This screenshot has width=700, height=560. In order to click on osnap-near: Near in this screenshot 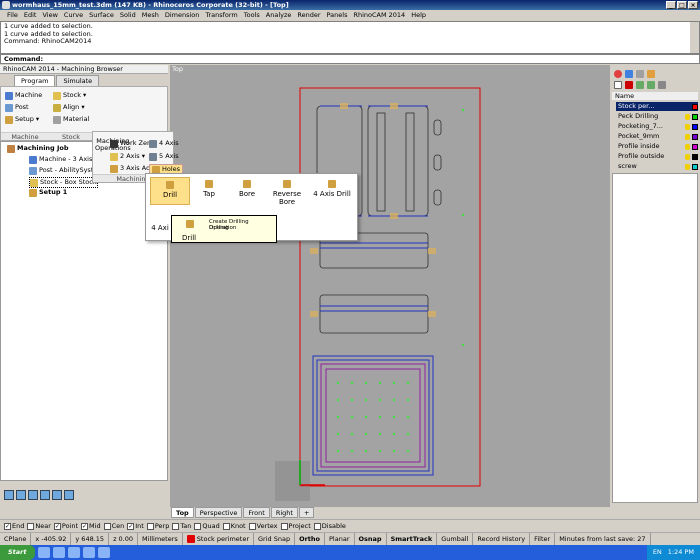, I will do `click(39, 526)`.